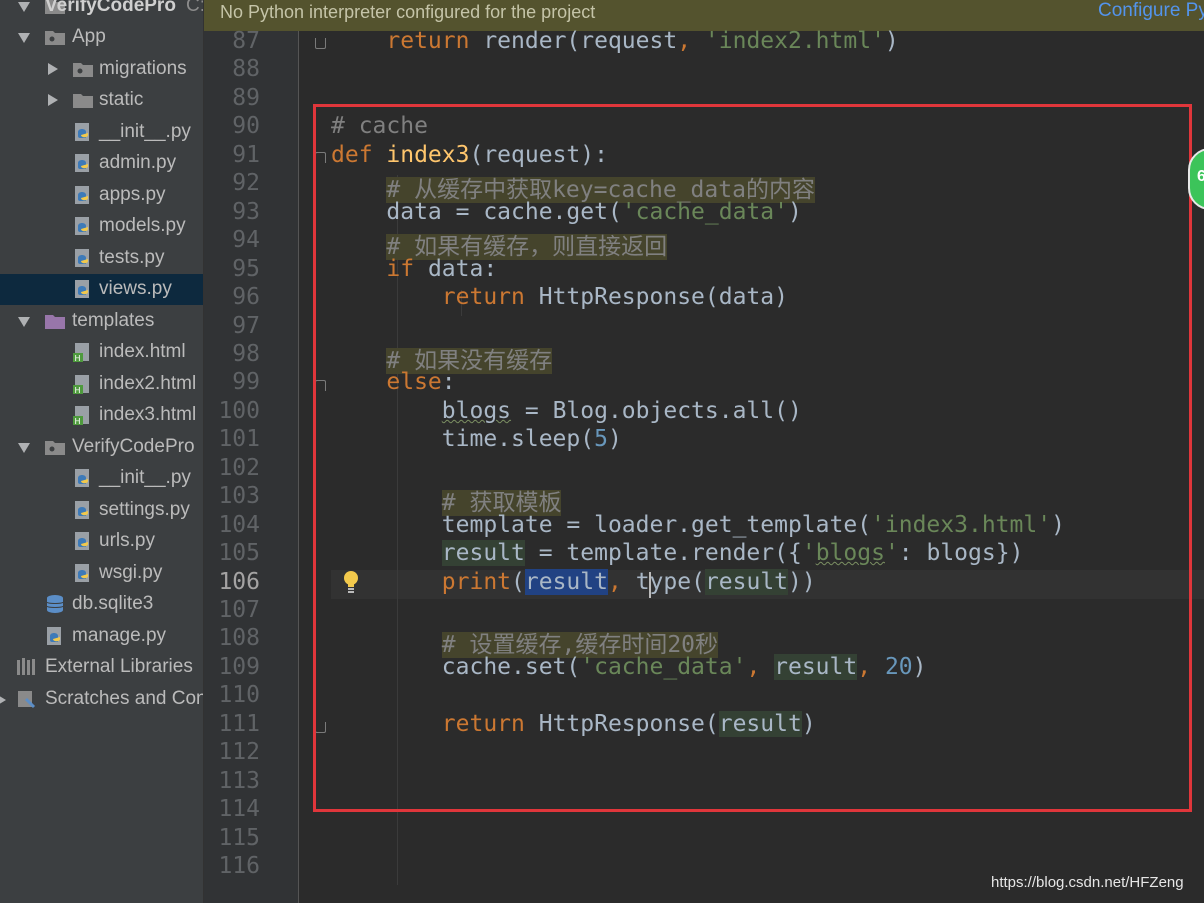 The width and height of the screenshot is (1204, 903). Describe the element at coordinates (113, 320) in the screenshot. I see `tree-item-label: templates` at that location.